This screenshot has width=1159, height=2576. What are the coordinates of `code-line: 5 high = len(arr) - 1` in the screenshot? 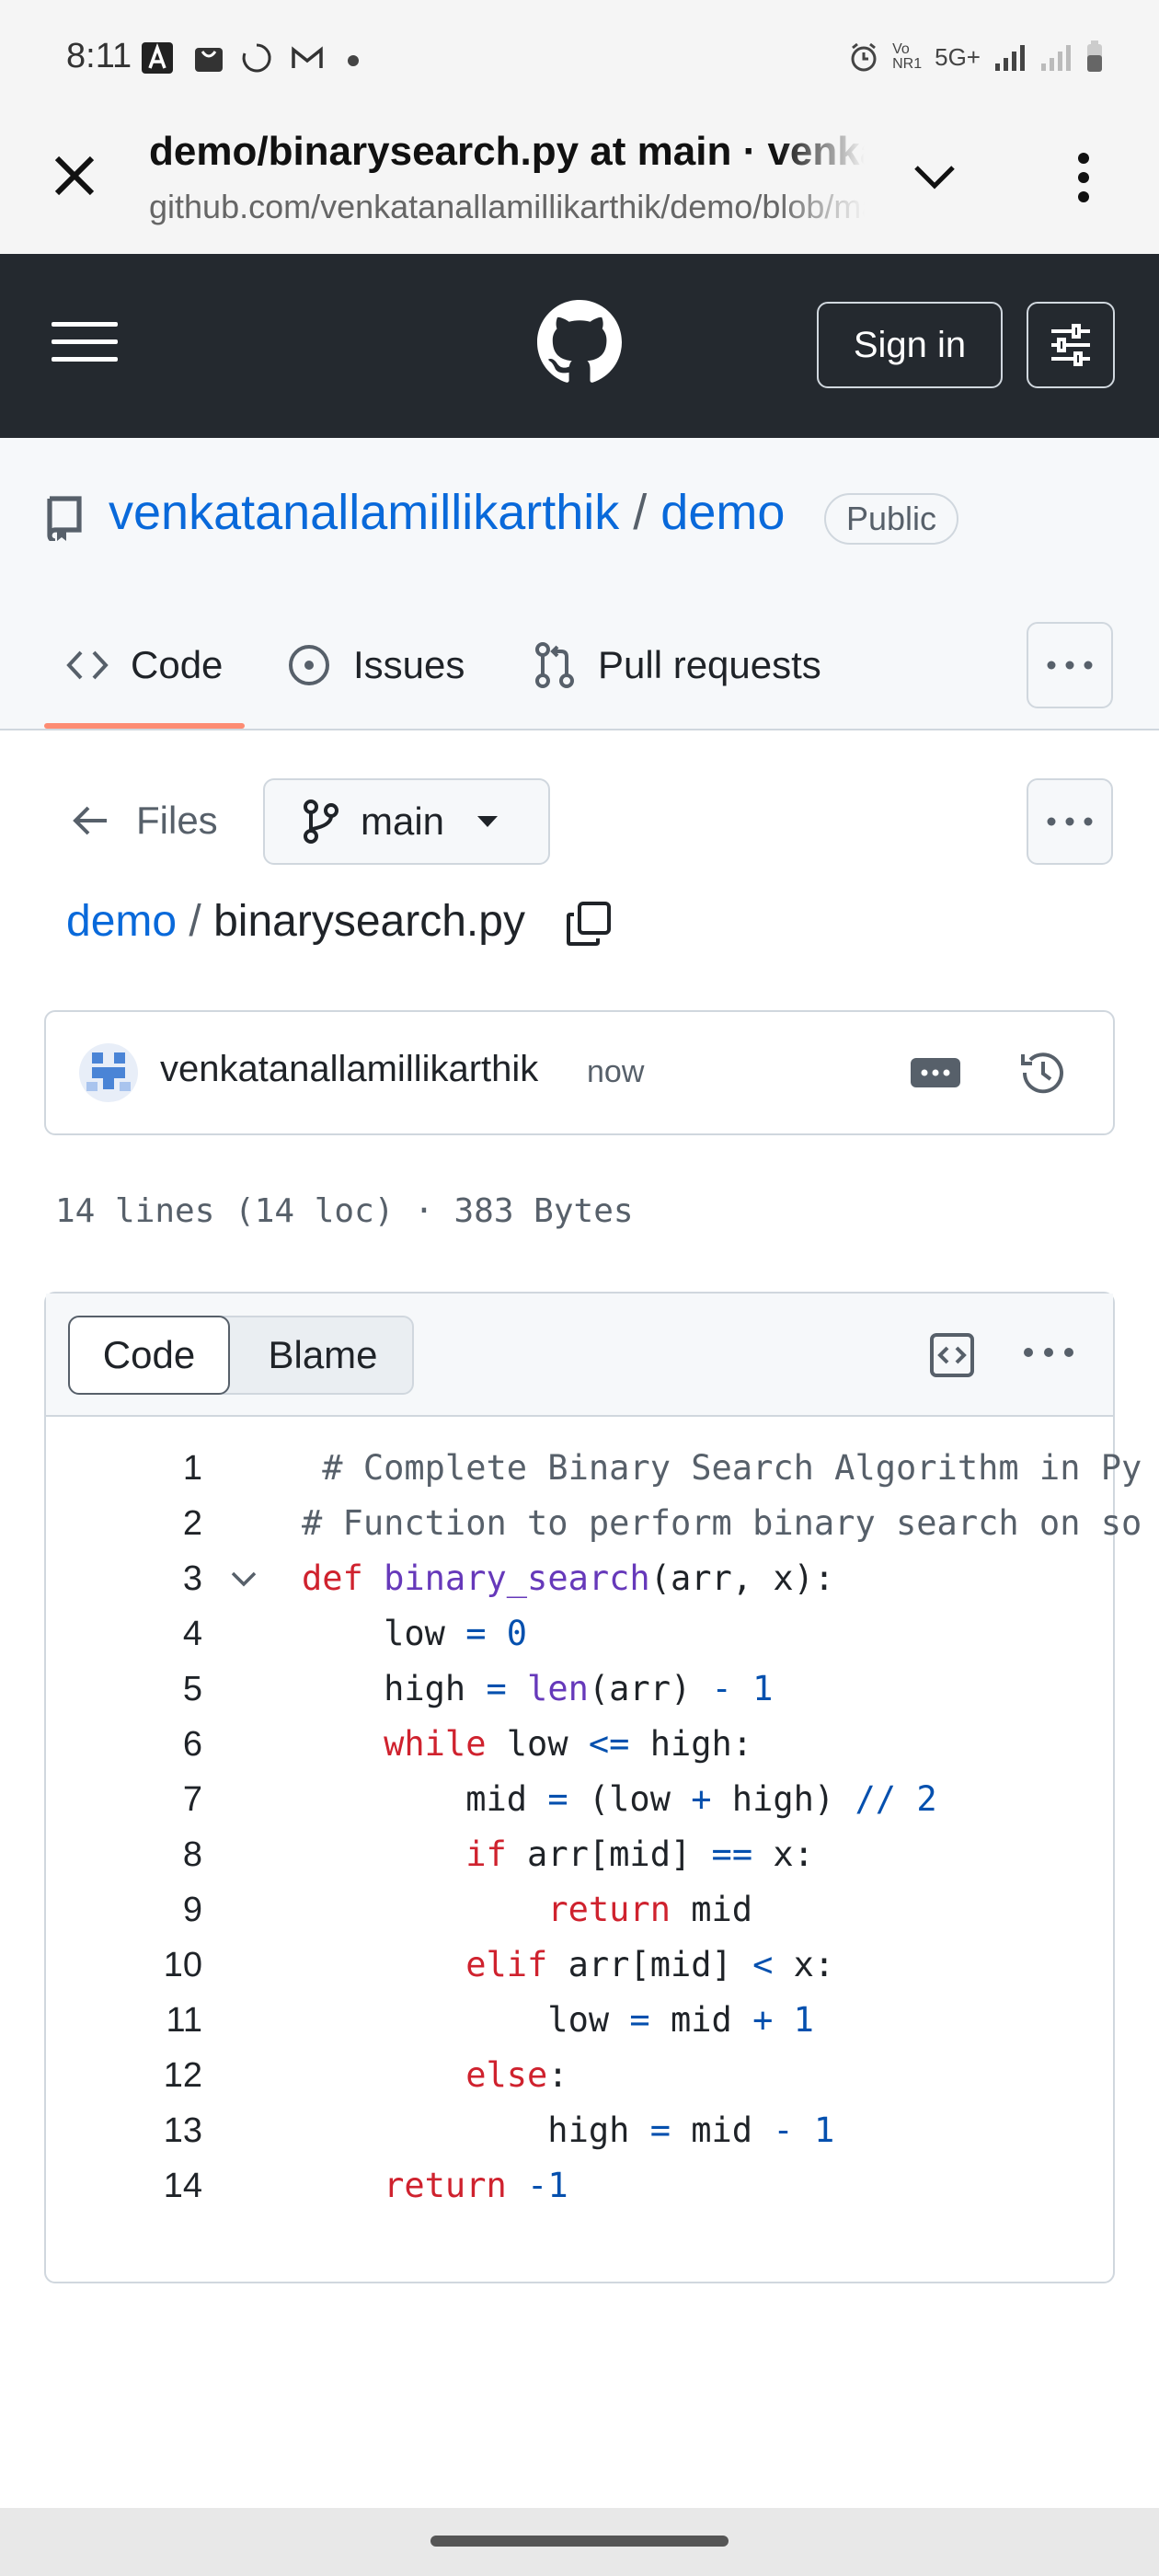 It's located at (579, 1689).